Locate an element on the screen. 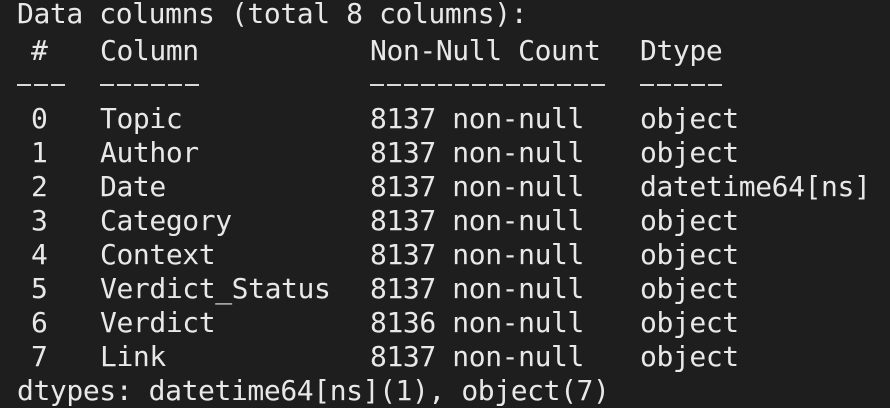 The height and width of the screenshot is (408, 890). separator-column is located at coordinates (151, 85).